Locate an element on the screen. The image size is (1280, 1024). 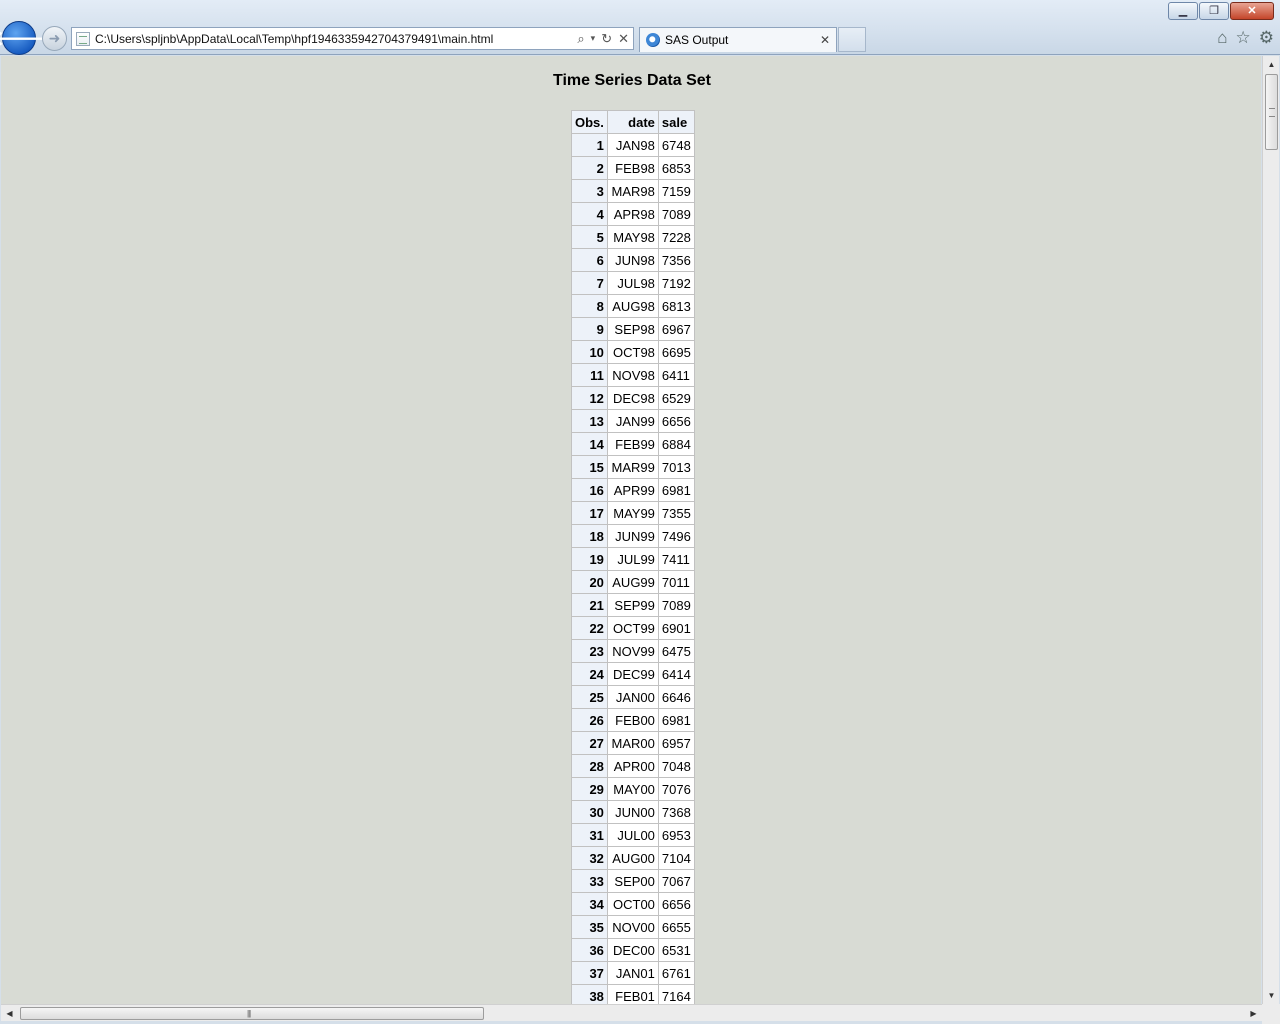
forward-button: ➜ is located at coordinates (54, 38).